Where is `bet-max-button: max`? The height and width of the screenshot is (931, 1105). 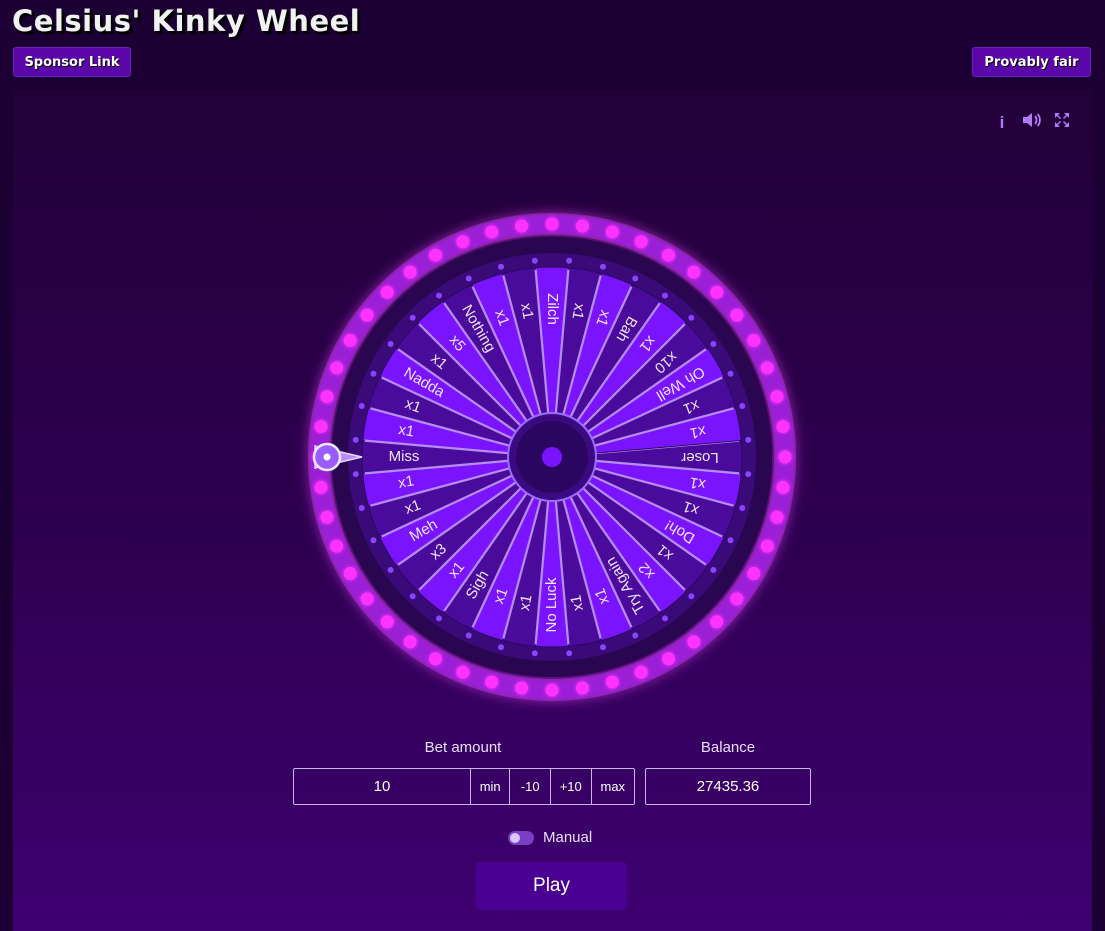 bet-max-button: max is located at coordinates (613, 786).